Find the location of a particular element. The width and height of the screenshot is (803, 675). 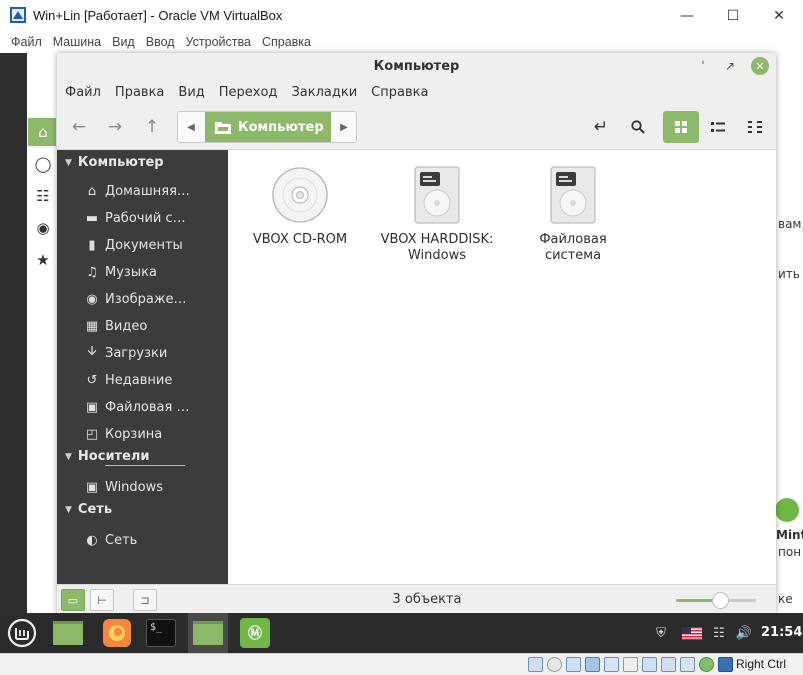

host-maximize-button: ☐ is located at coordinates (733, 16).